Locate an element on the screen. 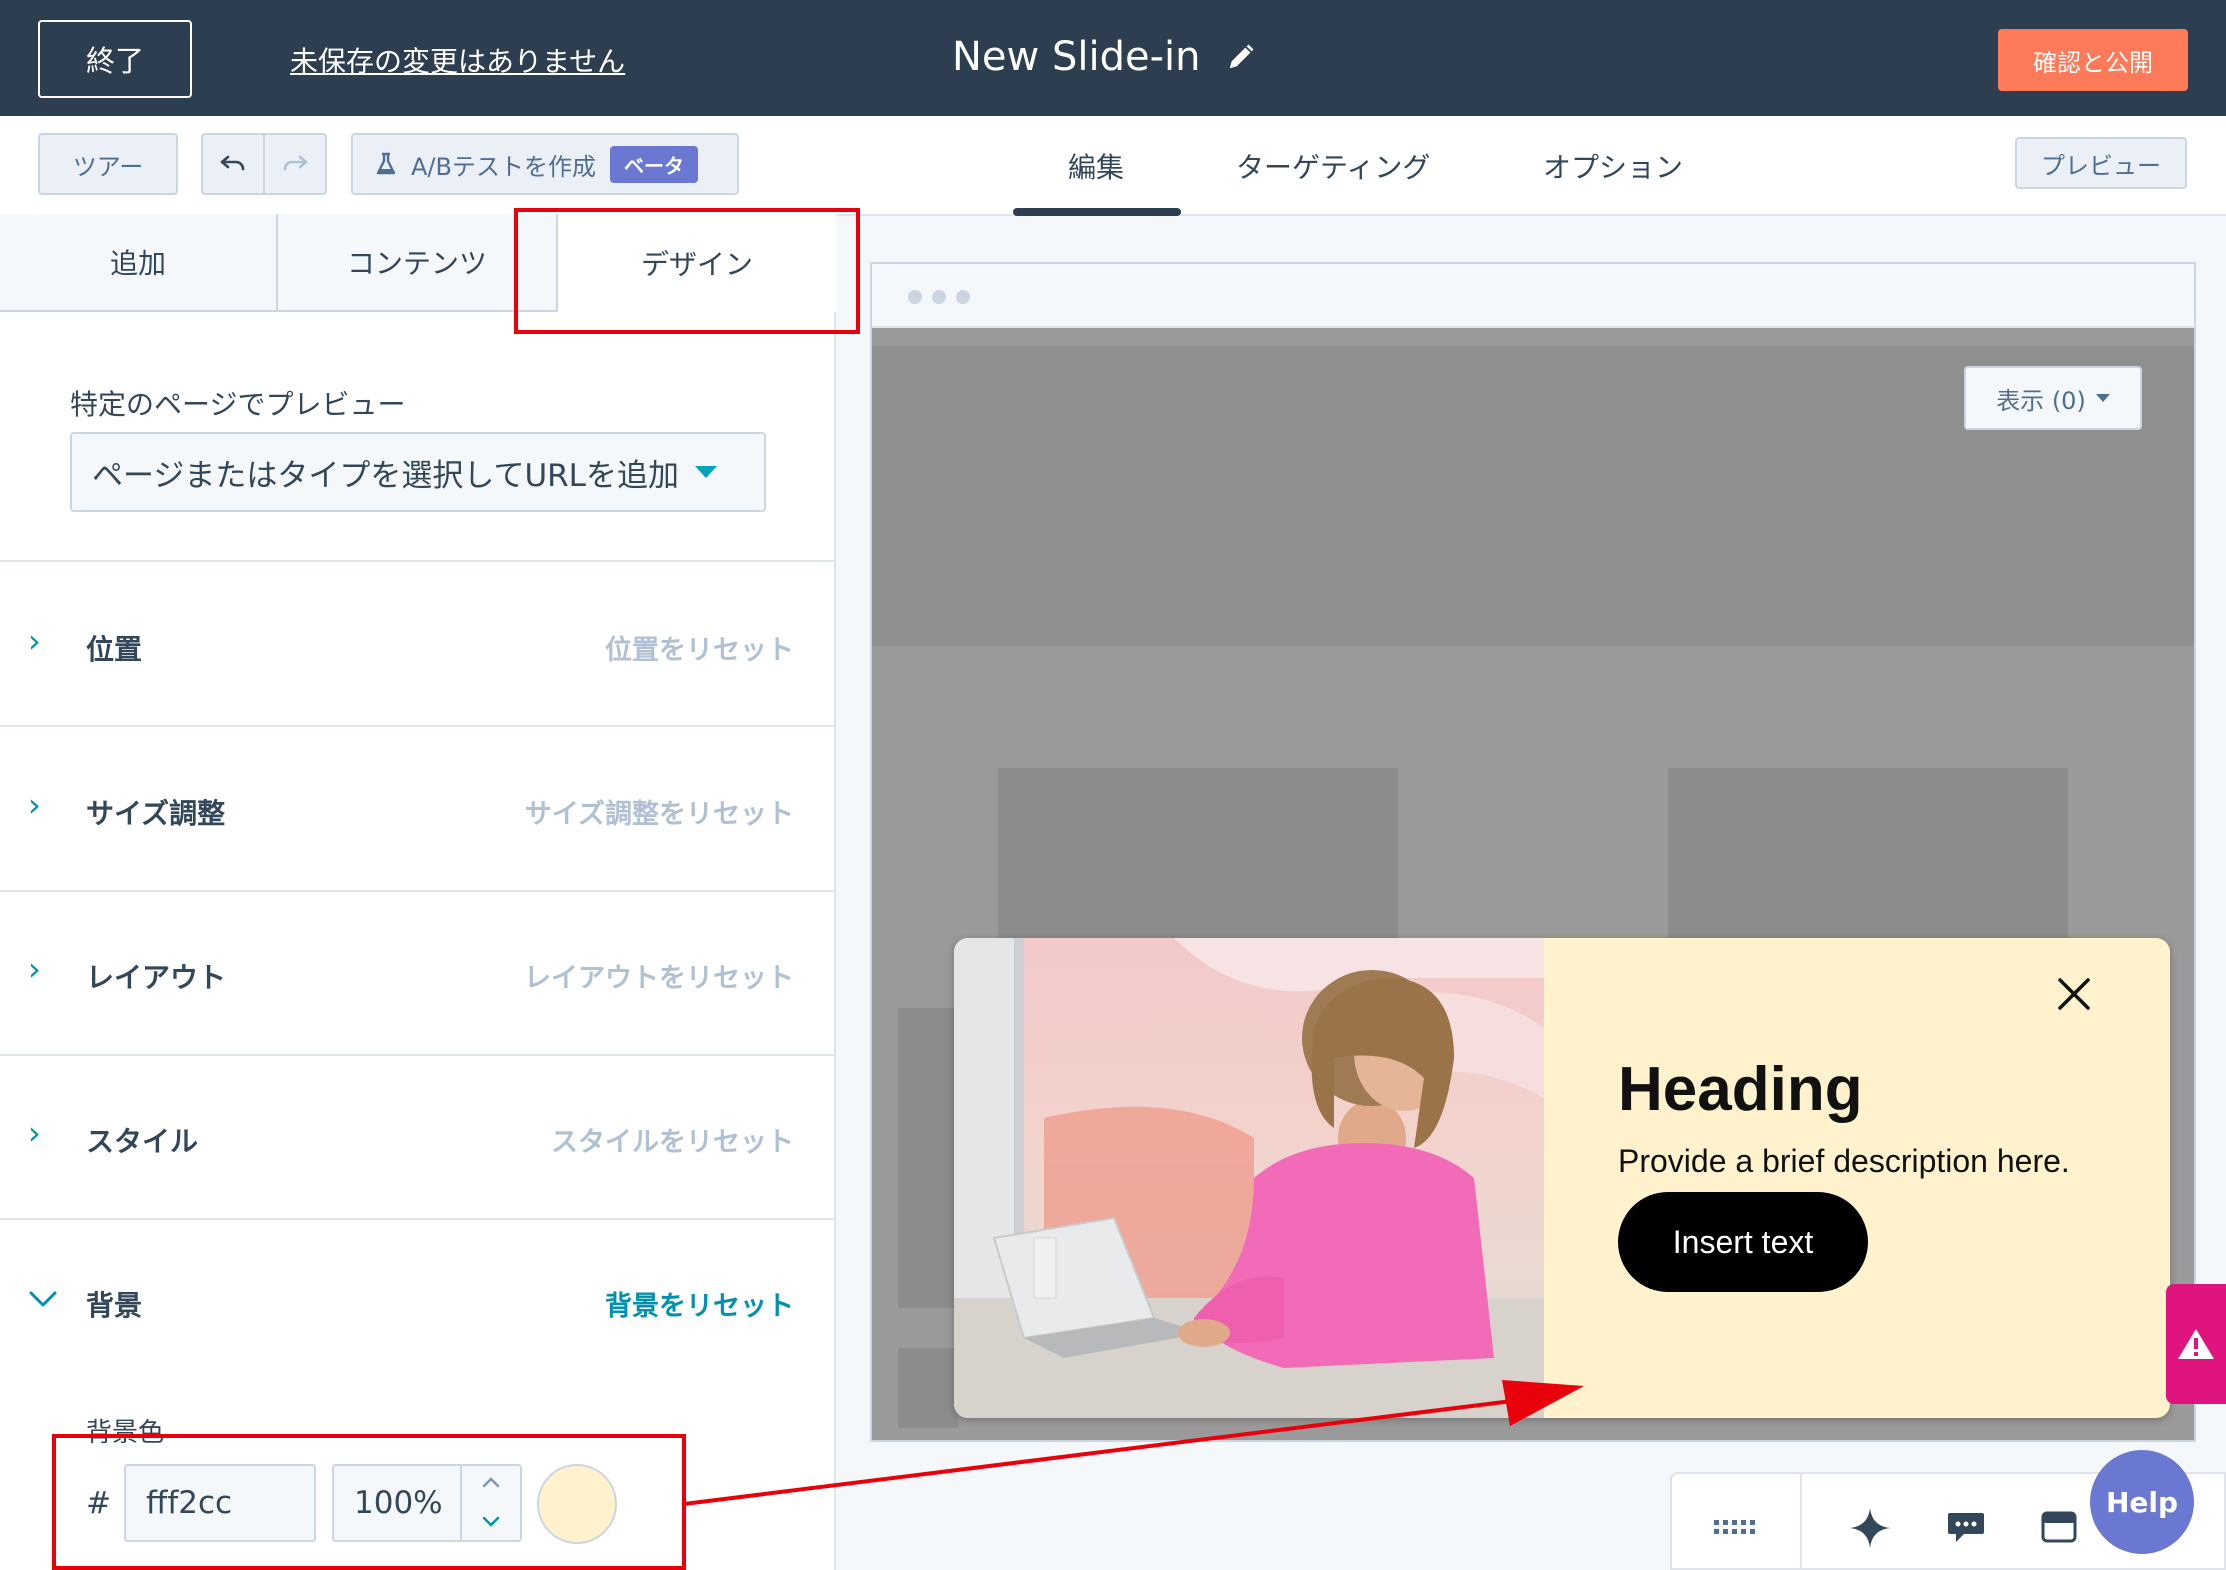 The height and width of the screenshot is (1570, 2226). ab-test-label: A/Bテストを作成 is located at coordinates (503, 166).